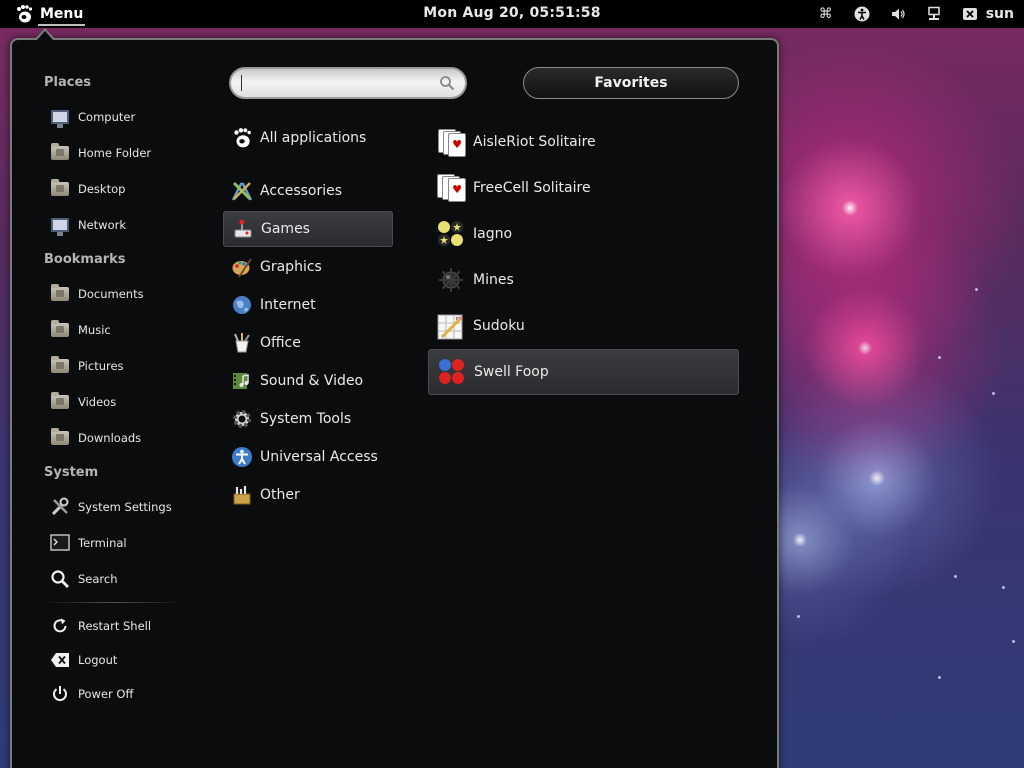  I want to click on app-label: AisleRiot Solitaire, so click(534, 142).